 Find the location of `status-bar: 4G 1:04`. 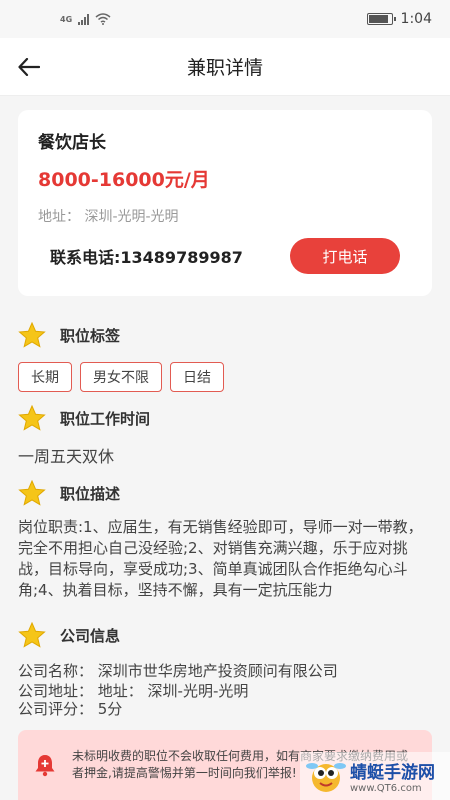

status-bar: 4G 1:04 is located at coordinates (225, 19).